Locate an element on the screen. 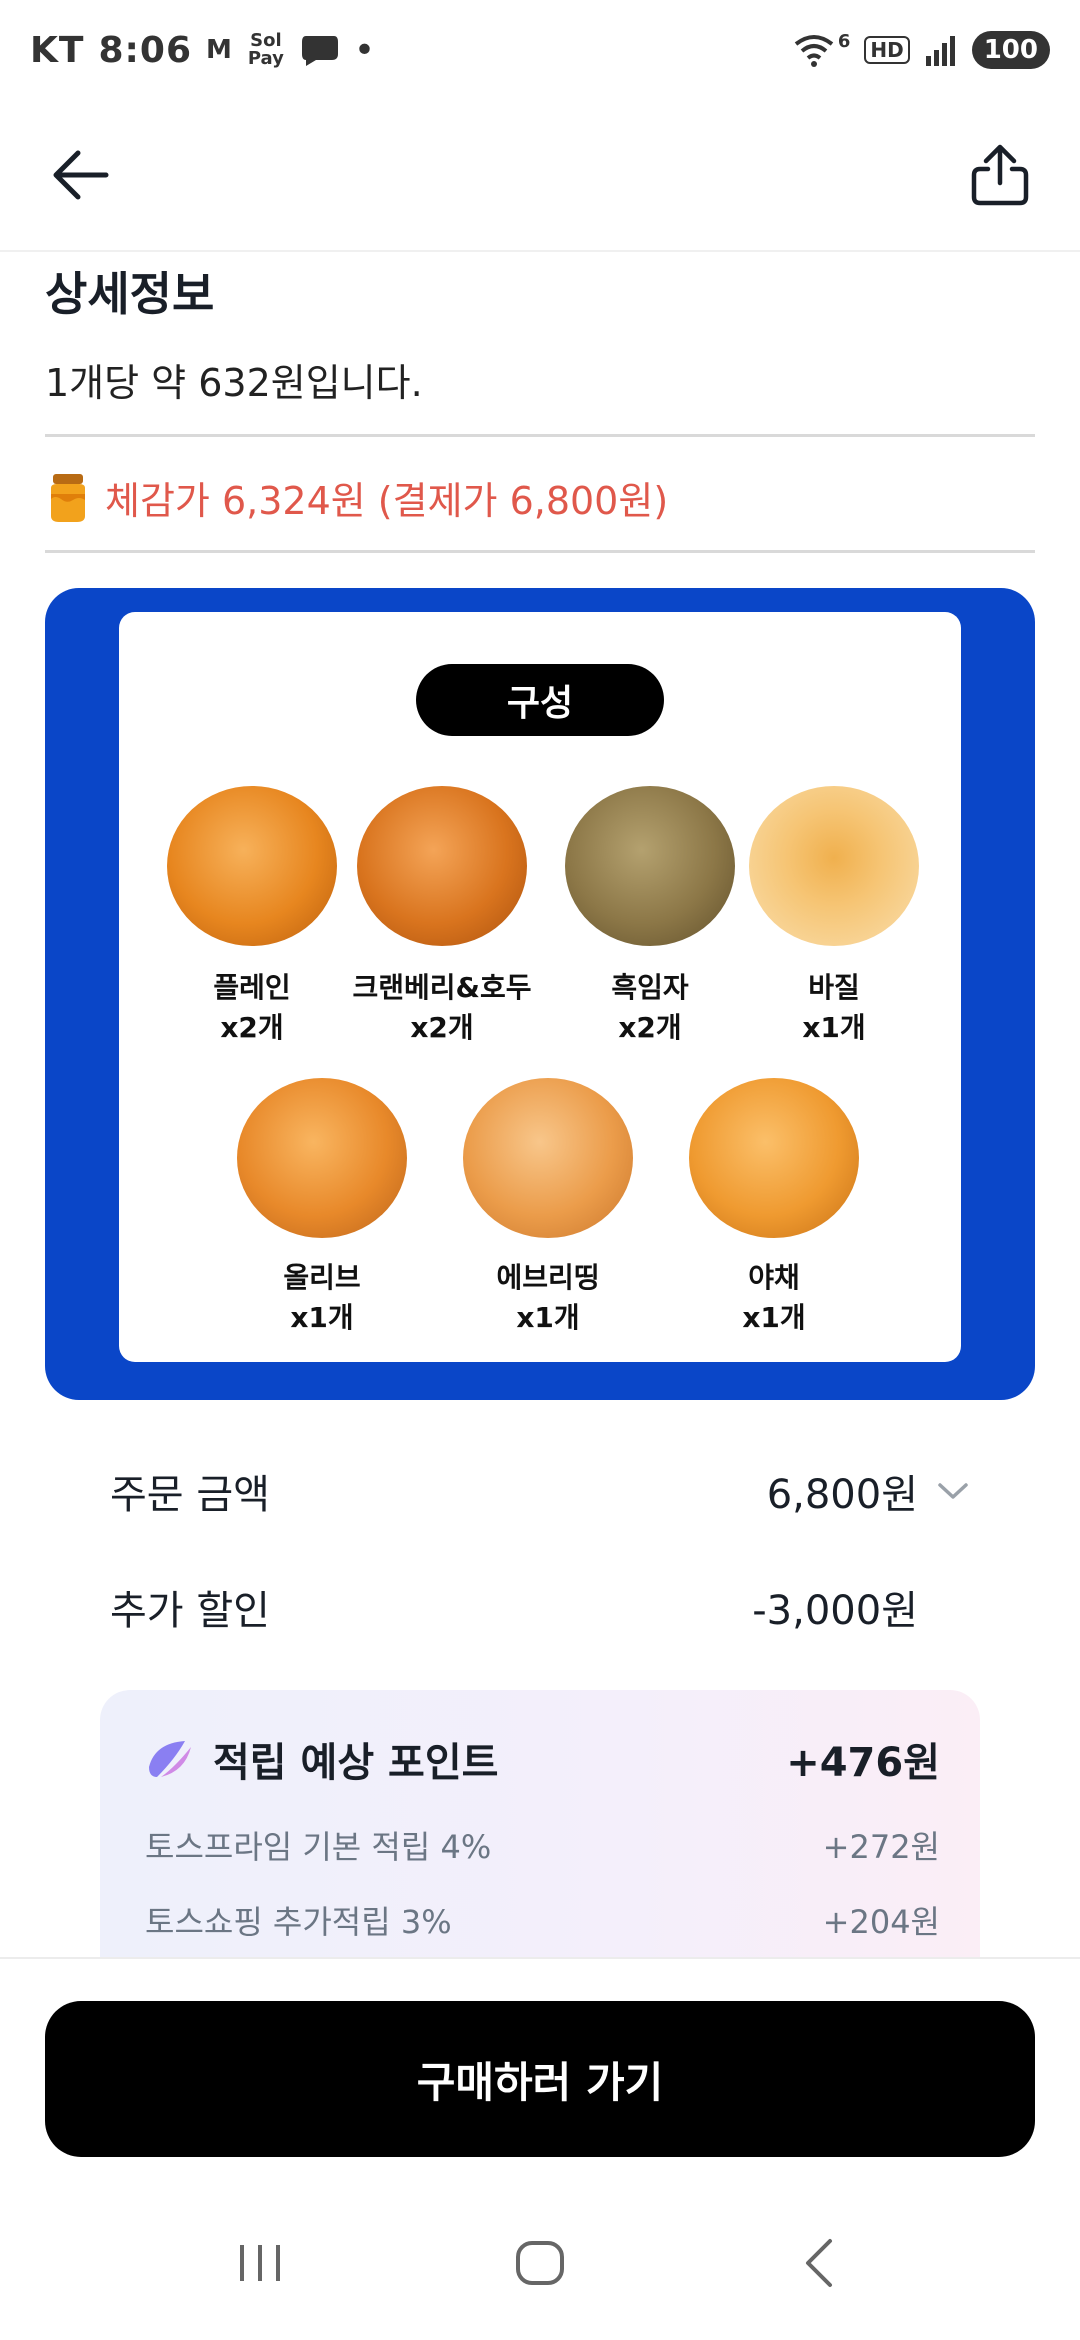 Image resolution: width=1080 pixels, height=2340 pixels. bagel-name: 올리브 is located at coordinates (322, 1277).